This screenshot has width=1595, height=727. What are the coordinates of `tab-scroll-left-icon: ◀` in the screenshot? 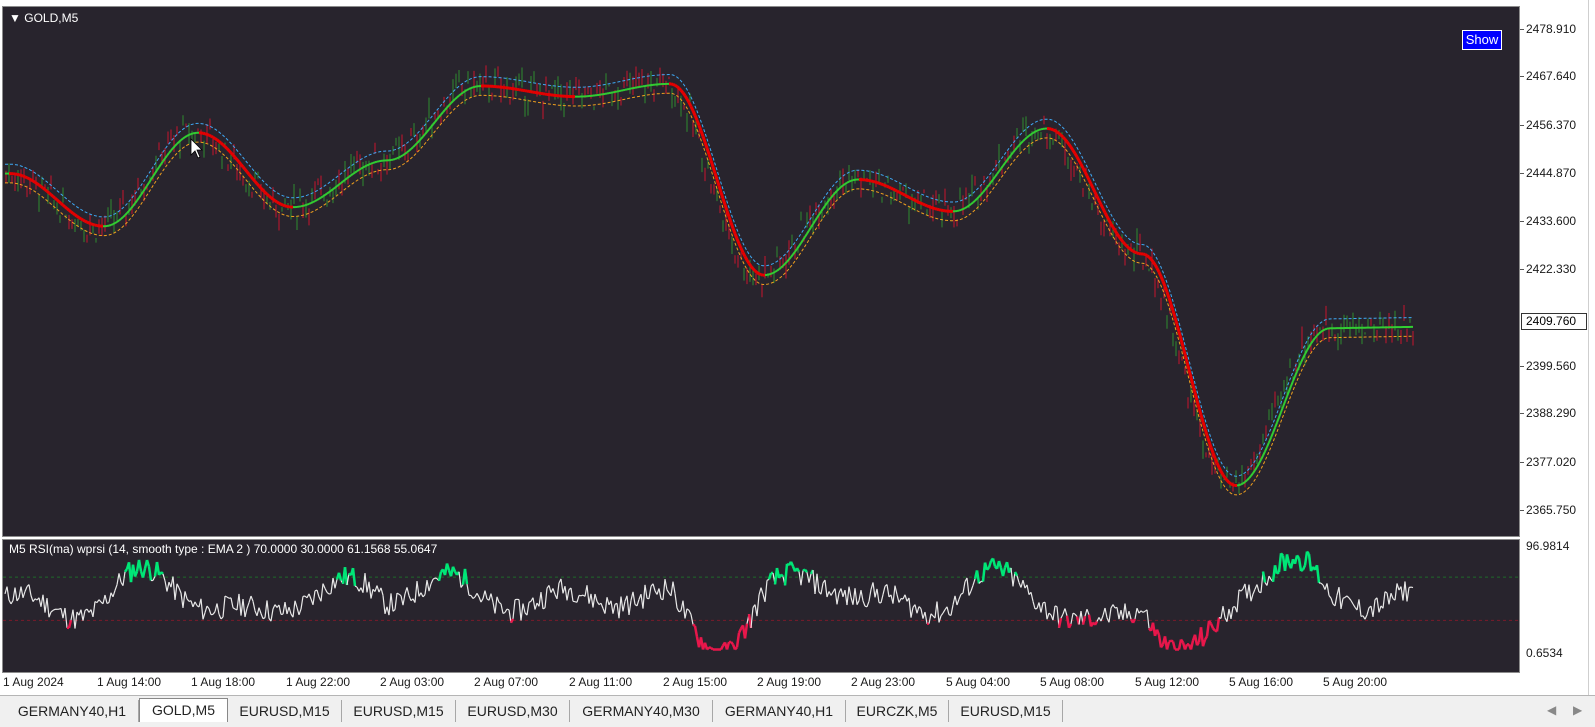 It's located at (1551, 710).